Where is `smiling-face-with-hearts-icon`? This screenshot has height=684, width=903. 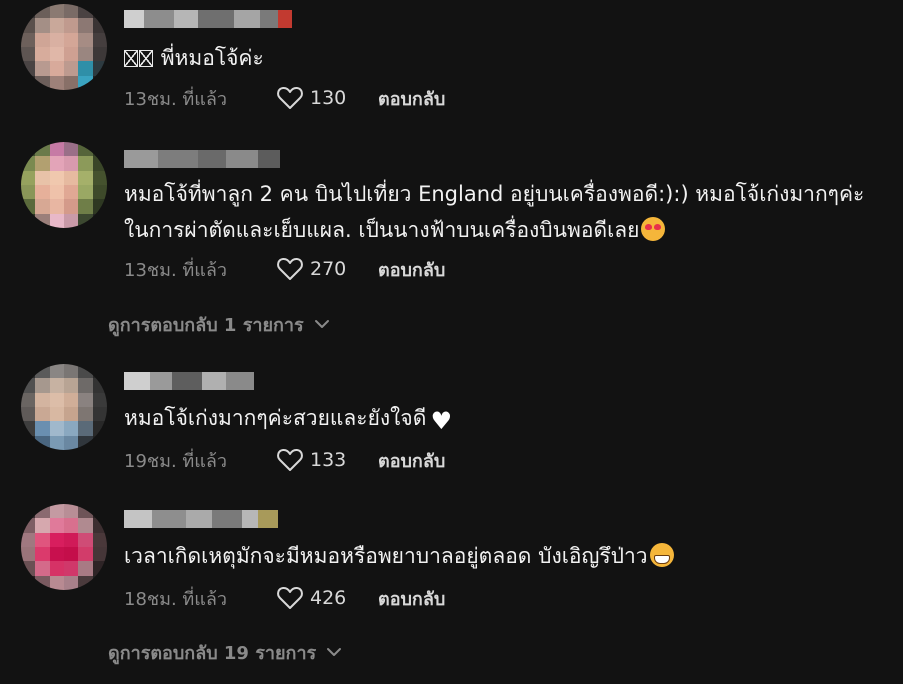
smiling-face-with-hearts-icon is located at coordinates (653, 229).